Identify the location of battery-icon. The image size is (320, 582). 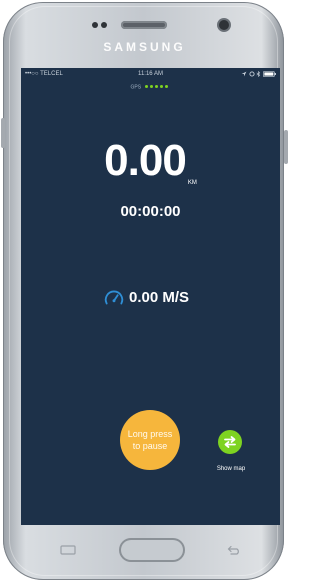
(269, 74).